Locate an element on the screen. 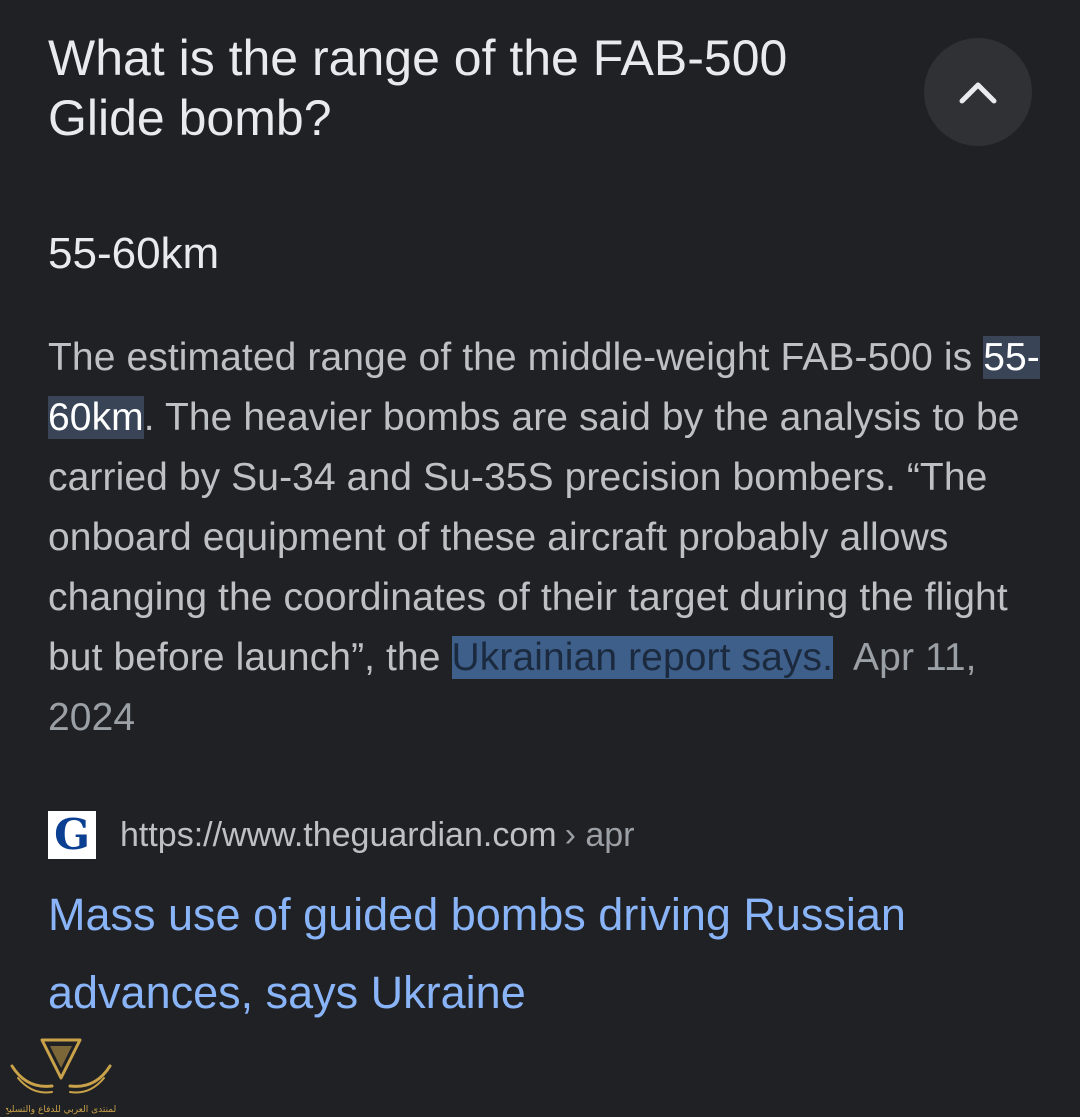 This screenshot has width=1080, height=1117. favicon-letter: G is located at coordinates (72, 834).